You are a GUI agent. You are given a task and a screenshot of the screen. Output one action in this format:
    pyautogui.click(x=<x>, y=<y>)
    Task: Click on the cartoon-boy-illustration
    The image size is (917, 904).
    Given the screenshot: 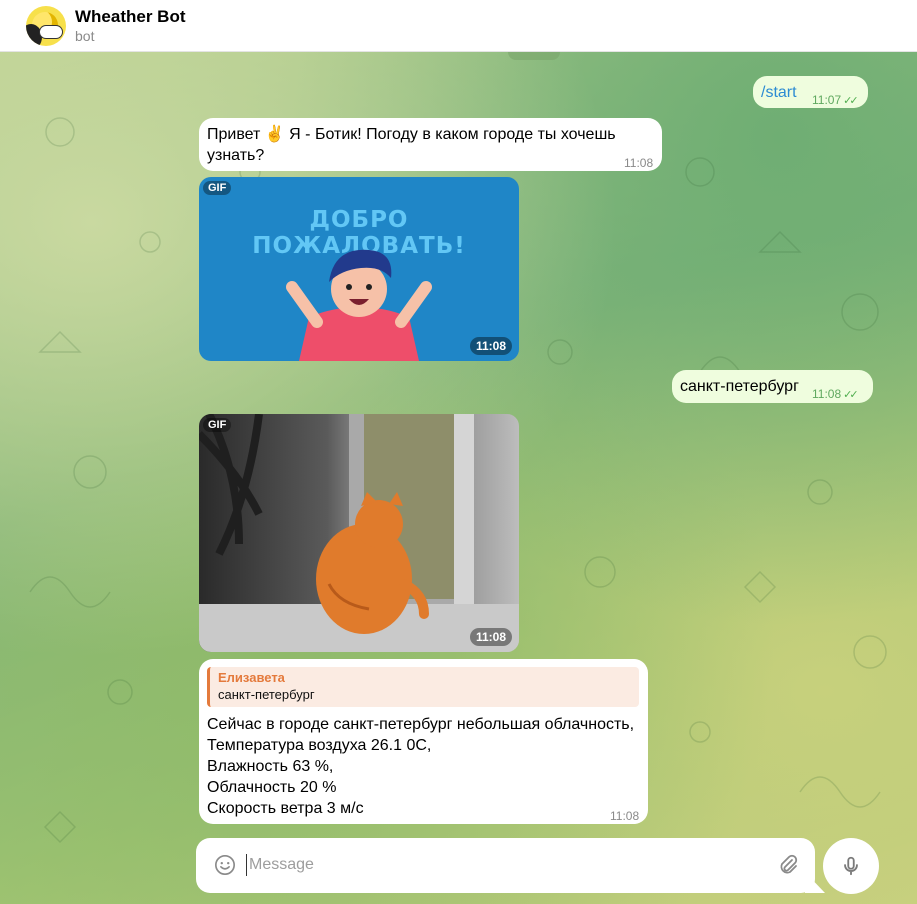 What is the action you would take?
    pyautogui.click(x=359, y=305)
    